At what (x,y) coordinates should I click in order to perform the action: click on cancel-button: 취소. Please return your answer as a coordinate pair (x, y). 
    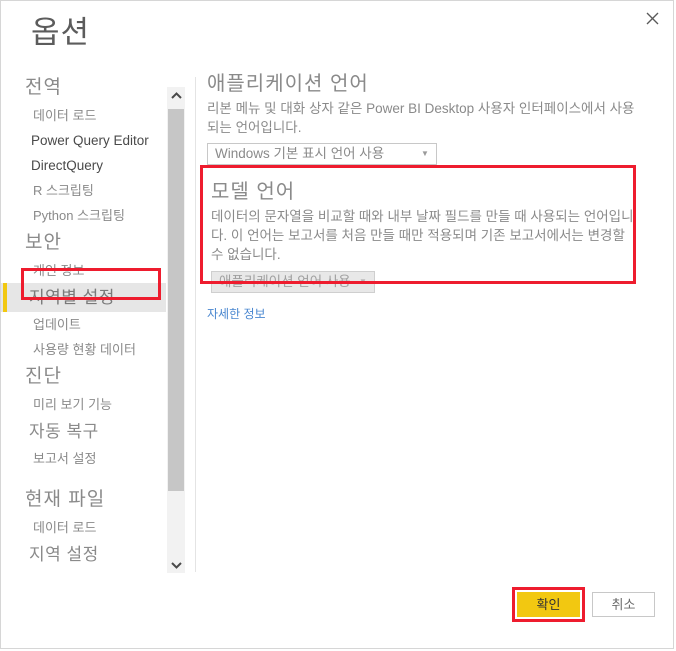
    Looking at the image, I should click on (623, 604).